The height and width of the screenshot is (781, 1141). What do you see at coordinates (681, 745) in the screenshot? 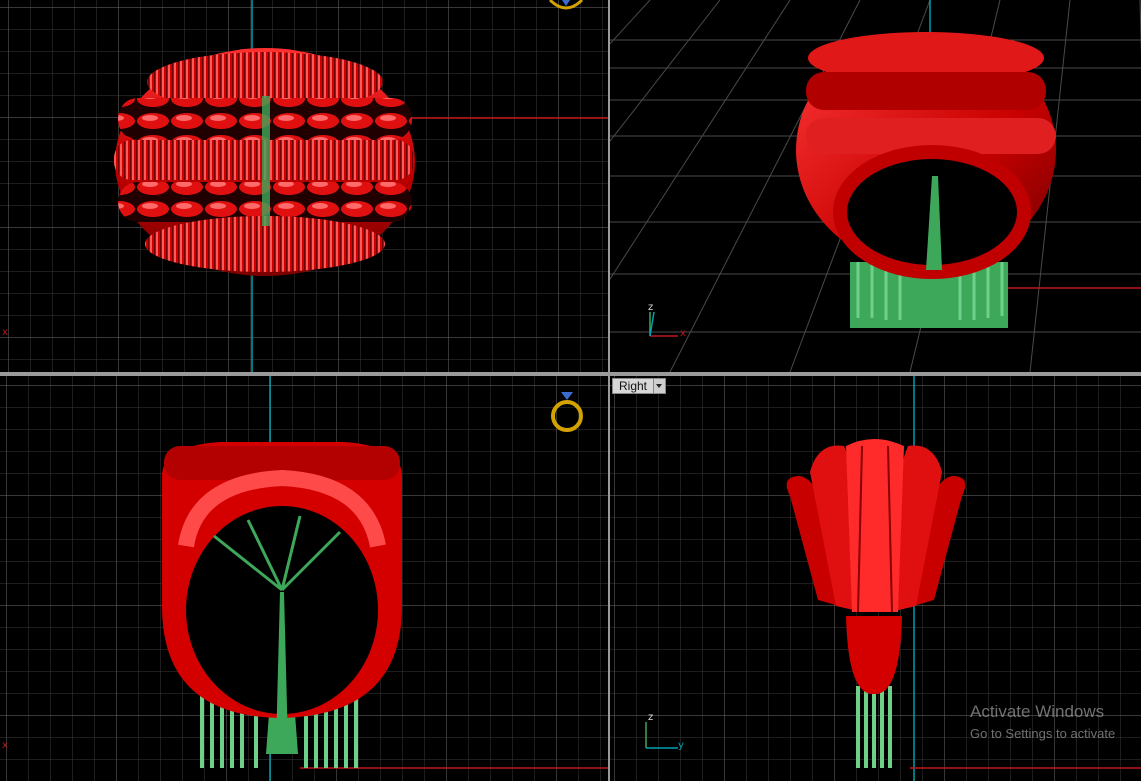
I see `right-axis-y-label: y` at bounding box center [681, 745].